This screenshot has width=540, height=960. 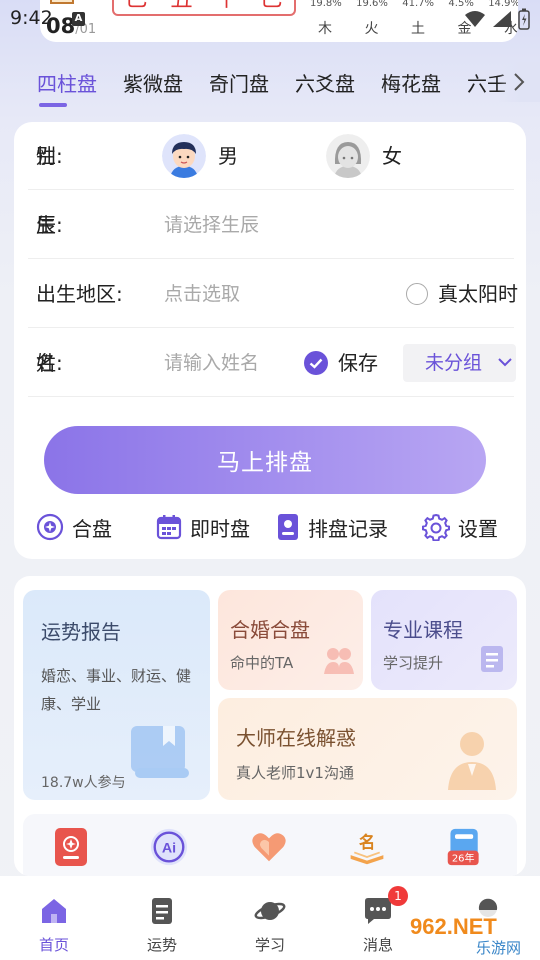 I want to click on location-picker: 点击选取, so click(x=202, y=294).